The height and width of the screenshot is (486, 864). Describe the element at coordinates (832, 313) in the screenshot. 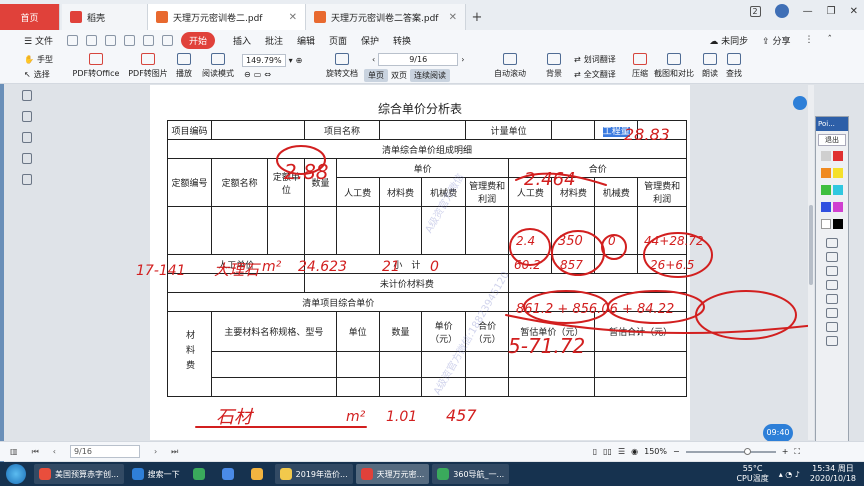

I see `zoom-icon` at that location.